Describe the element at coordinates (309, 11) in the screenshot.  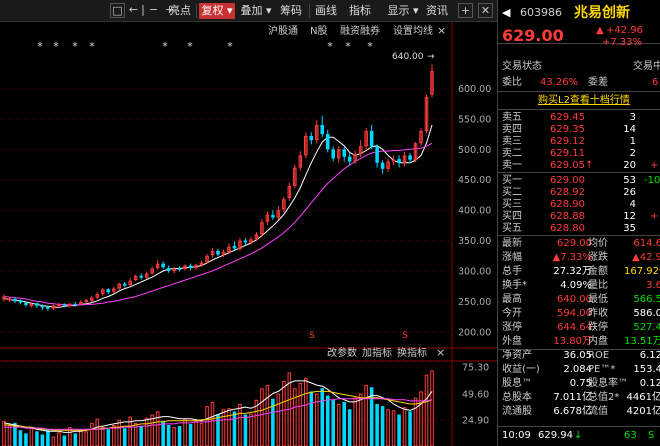
I see `toolbar-separator` at that location.